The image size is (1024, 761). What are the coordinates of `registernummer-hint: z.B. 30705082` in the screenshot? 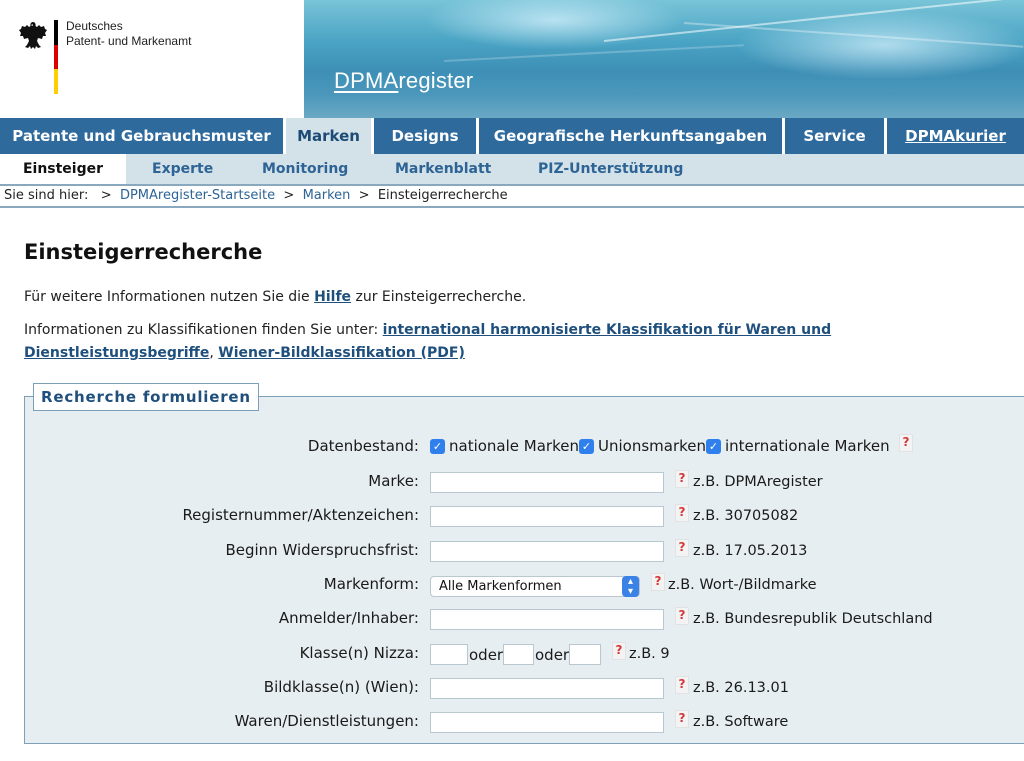 It's located at (746, 516).